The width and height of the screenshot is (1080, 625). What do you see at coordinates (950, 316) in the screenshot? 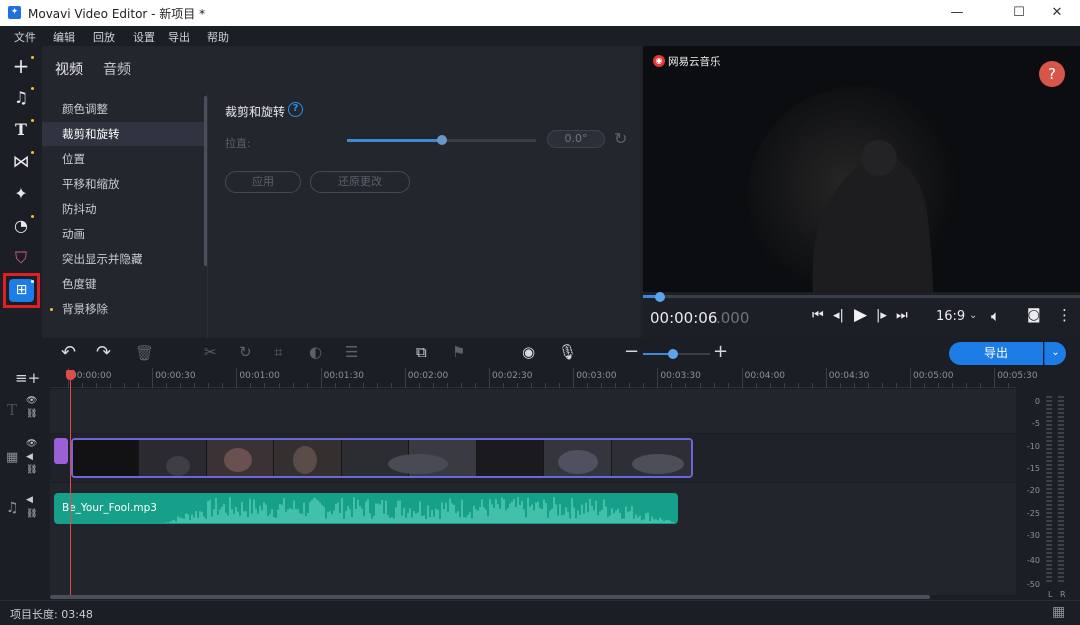
I see `aspect-ratio-select: 16:9` at bounding box center [950, 316].